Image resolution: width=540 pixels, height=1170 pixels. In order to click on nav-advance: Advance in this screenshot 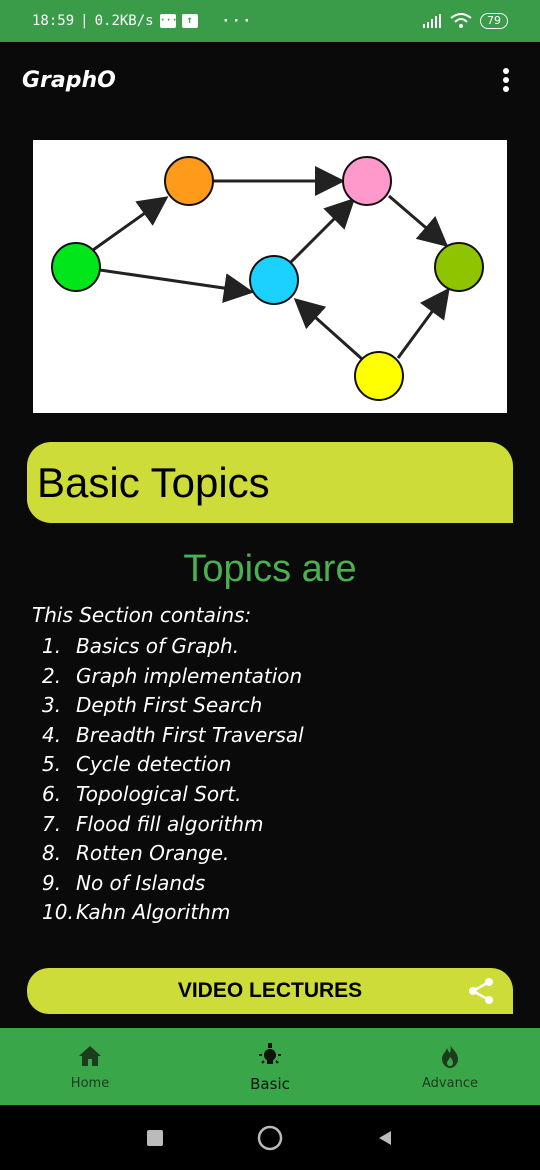, I will do `click(450, 1066)`.